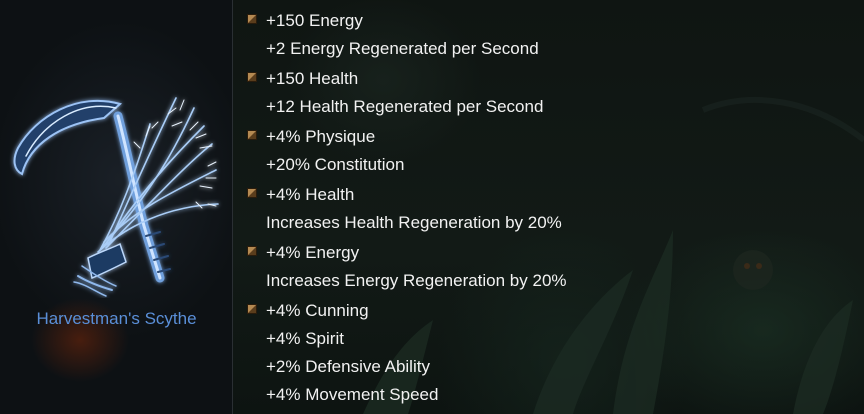 The height and width of the screenshot is (414, 864). What do you see at coordinates (314, 20) in the screenshot?
I see `bonus-line: +150 Energy` at bounding box center [314, 20].